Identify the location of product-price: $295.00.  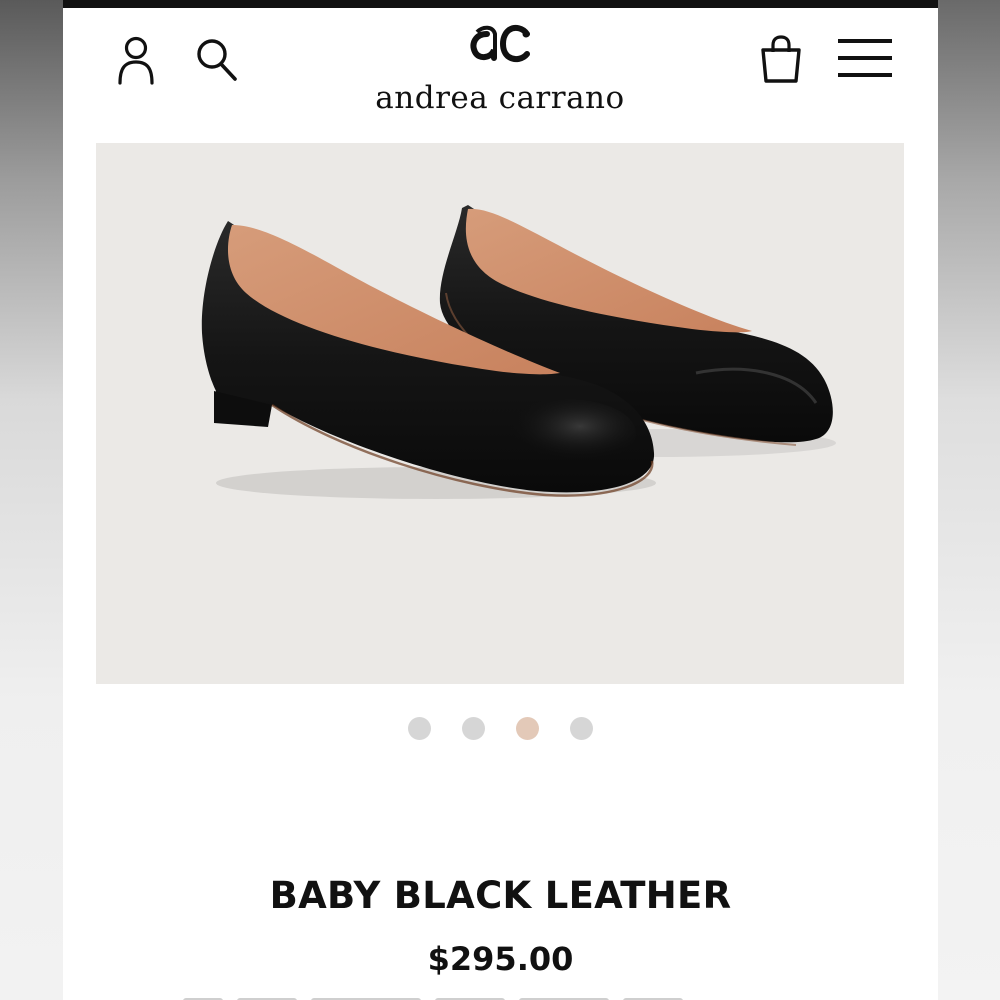
(500, 959).